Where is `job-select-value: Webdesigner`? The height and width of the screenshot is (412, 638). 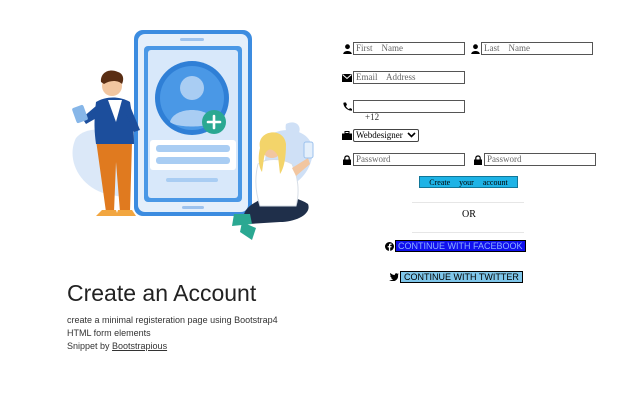
job-select-value: Webdesigner is located at coordinates (379, 135).